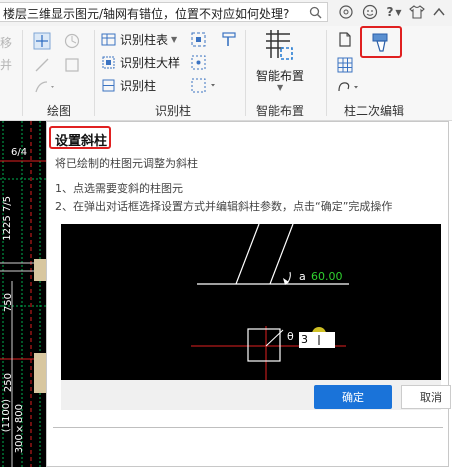 This screenshot has width=452, height=467. What do you see at coordinates (270, 302) in the screenshot?
I see `demo-drawing` at bounding box center [270, 302].